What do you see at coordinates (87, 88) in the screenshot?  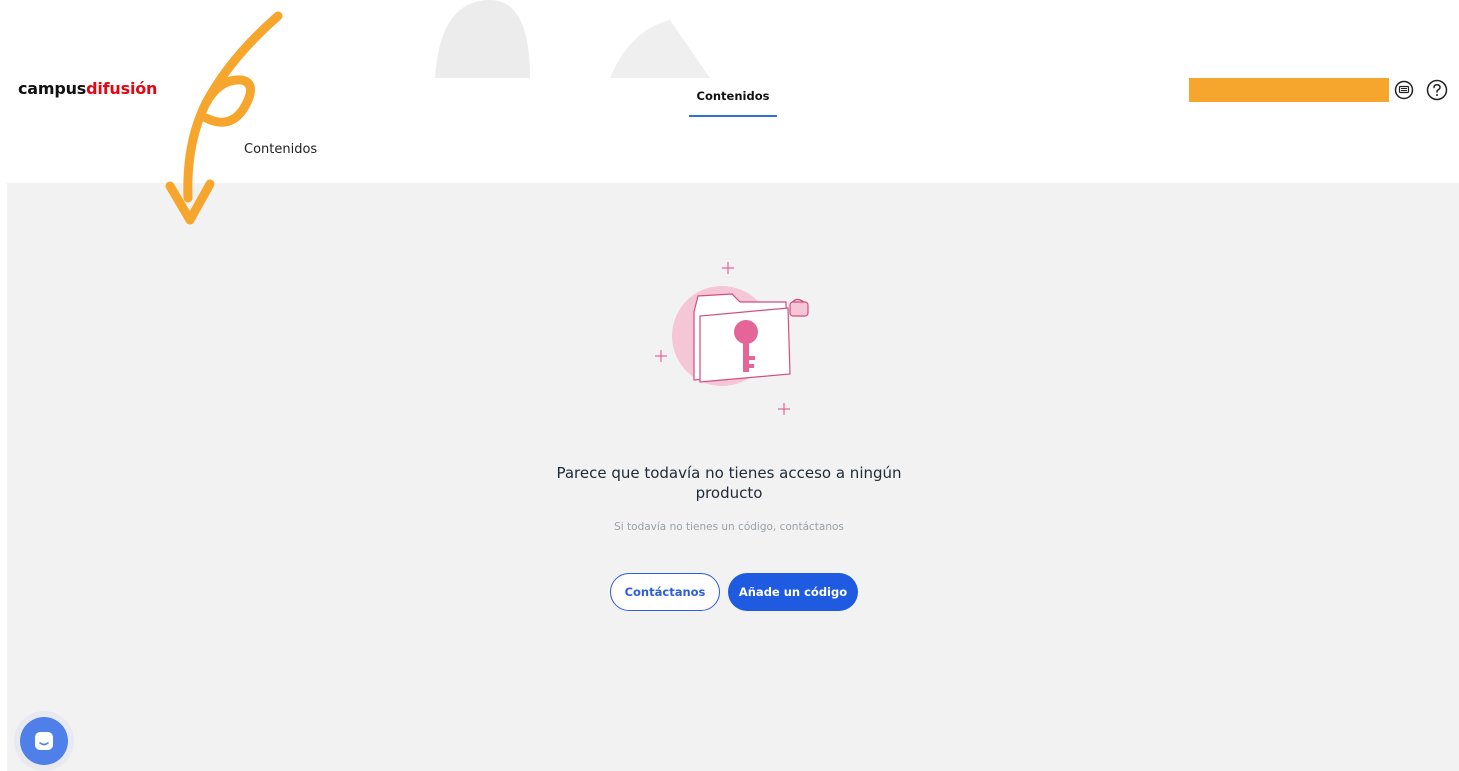 I see `campusdifusion-logo: campusdifusión` at bounding box center [87, 88].